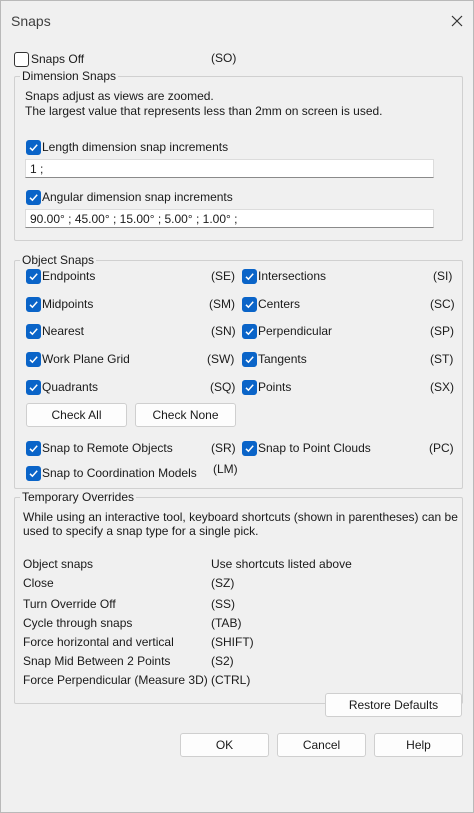 Image resolution: width=474 pixels, height=813 pixels. What do you see at coordinates (321, 745) in the screenshot?
I see `cancel-button: Cancel` at bounding box center [321, 745].